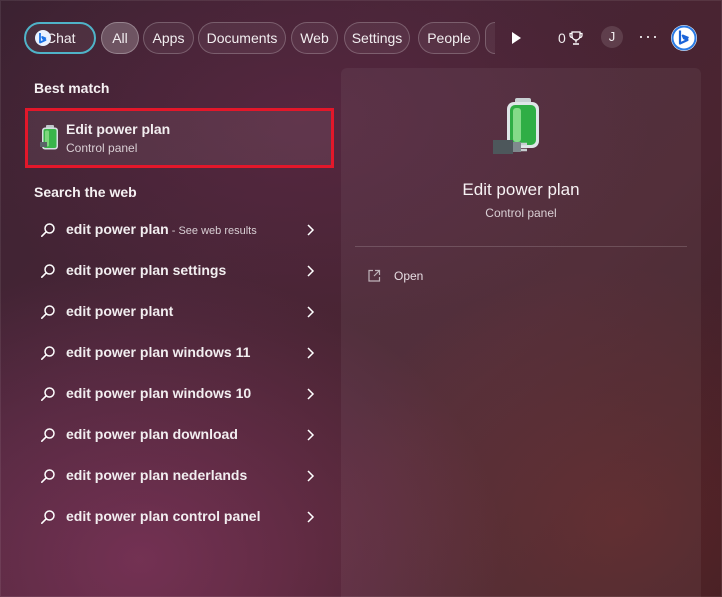  Describe the element at coordinates (490, 38) in the screenshot. I see `more-filters-button` at that location.